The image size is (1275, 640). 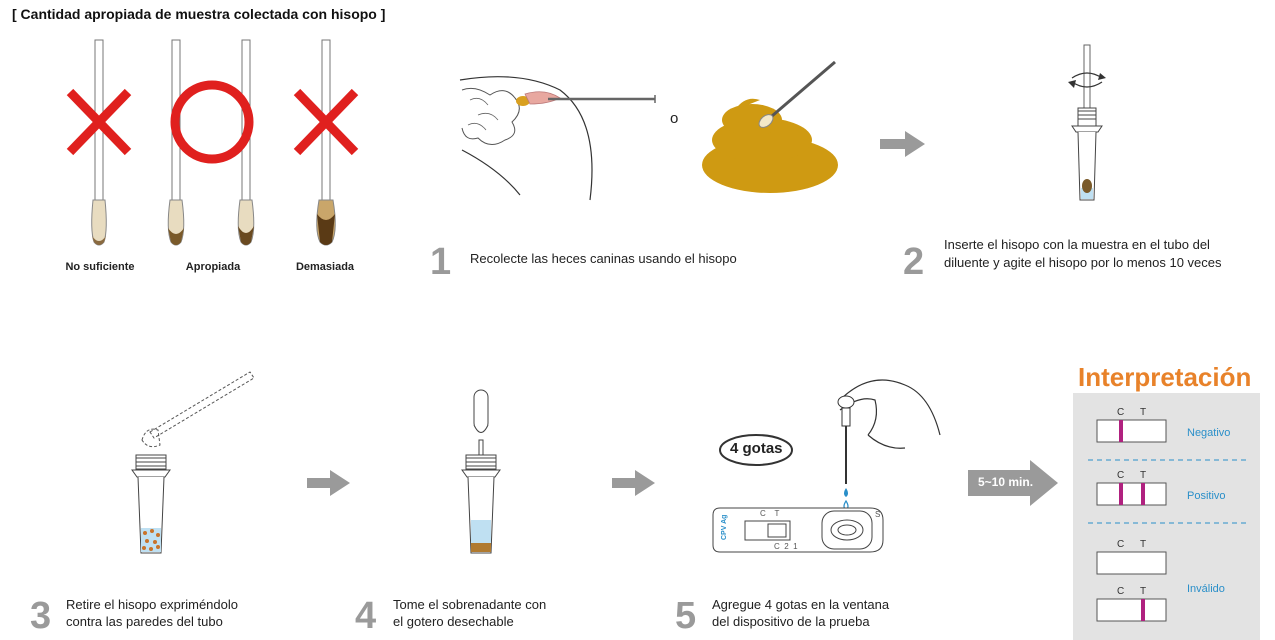 I want to click on step-number: 2, so click(x=914, y=262).